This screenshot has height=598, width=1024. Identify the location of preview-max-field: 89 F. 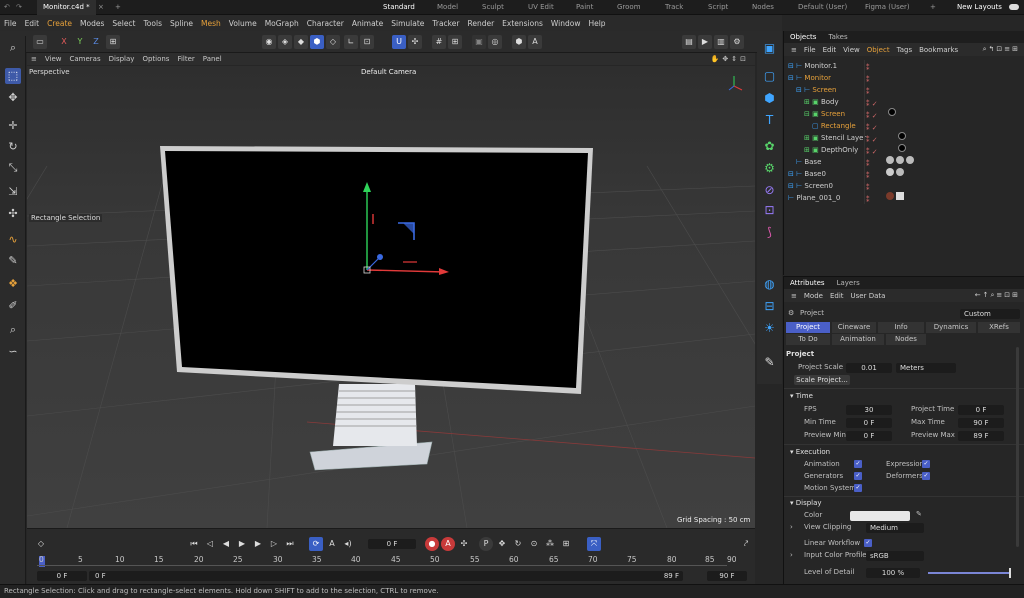
(981, 436).